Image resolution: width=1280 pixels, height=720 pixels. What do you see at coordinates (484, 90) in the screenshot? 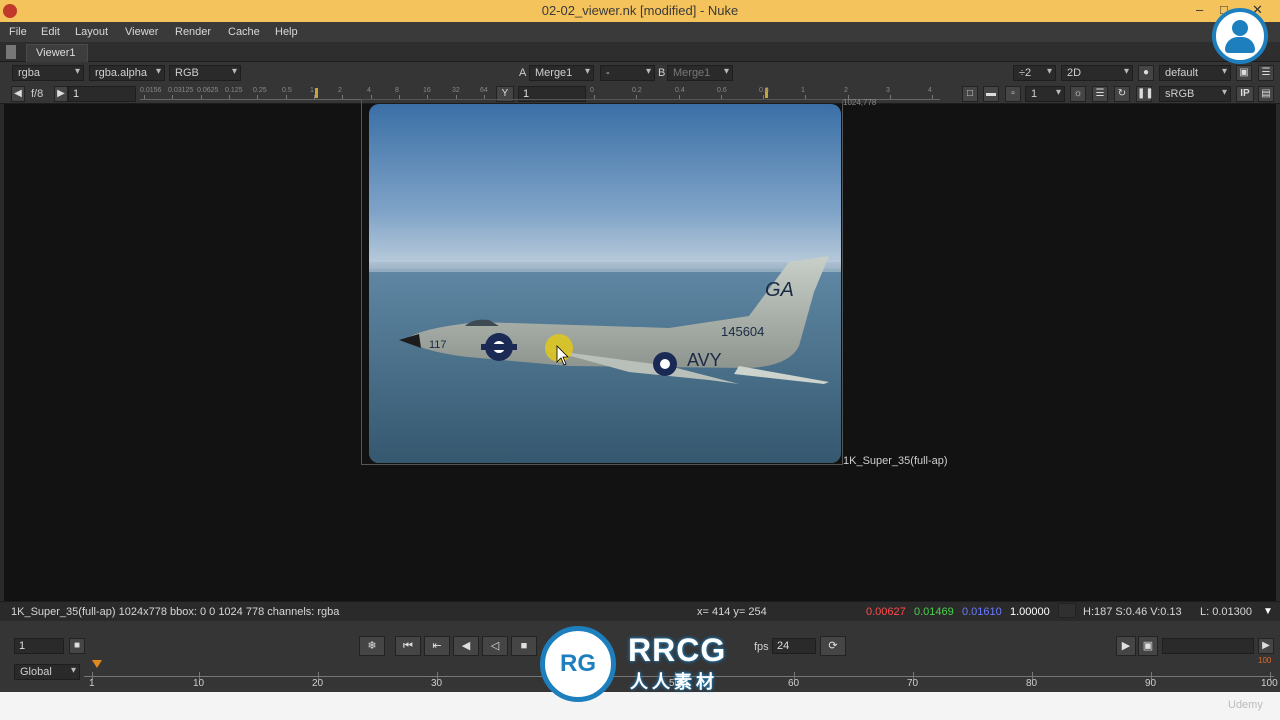
I see `gain-slider-tick-label: 64` at bounding box center [484, 90].